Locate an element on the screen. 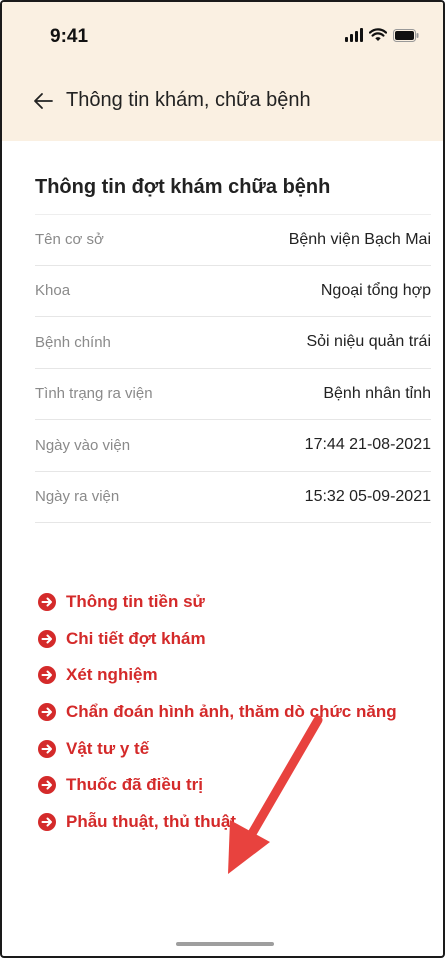 The height and width of the screenshot is (958, 445). row-value: 17:44 21-08-2021 is located at coordinates (367, 445).